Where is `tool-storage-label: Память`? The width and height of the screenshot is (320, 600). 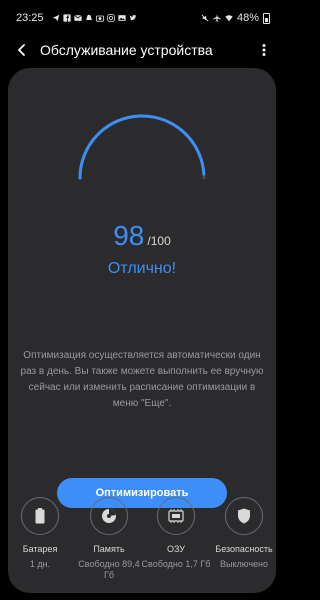
tool-storage-label: Память is located at coordinates (109, 549).